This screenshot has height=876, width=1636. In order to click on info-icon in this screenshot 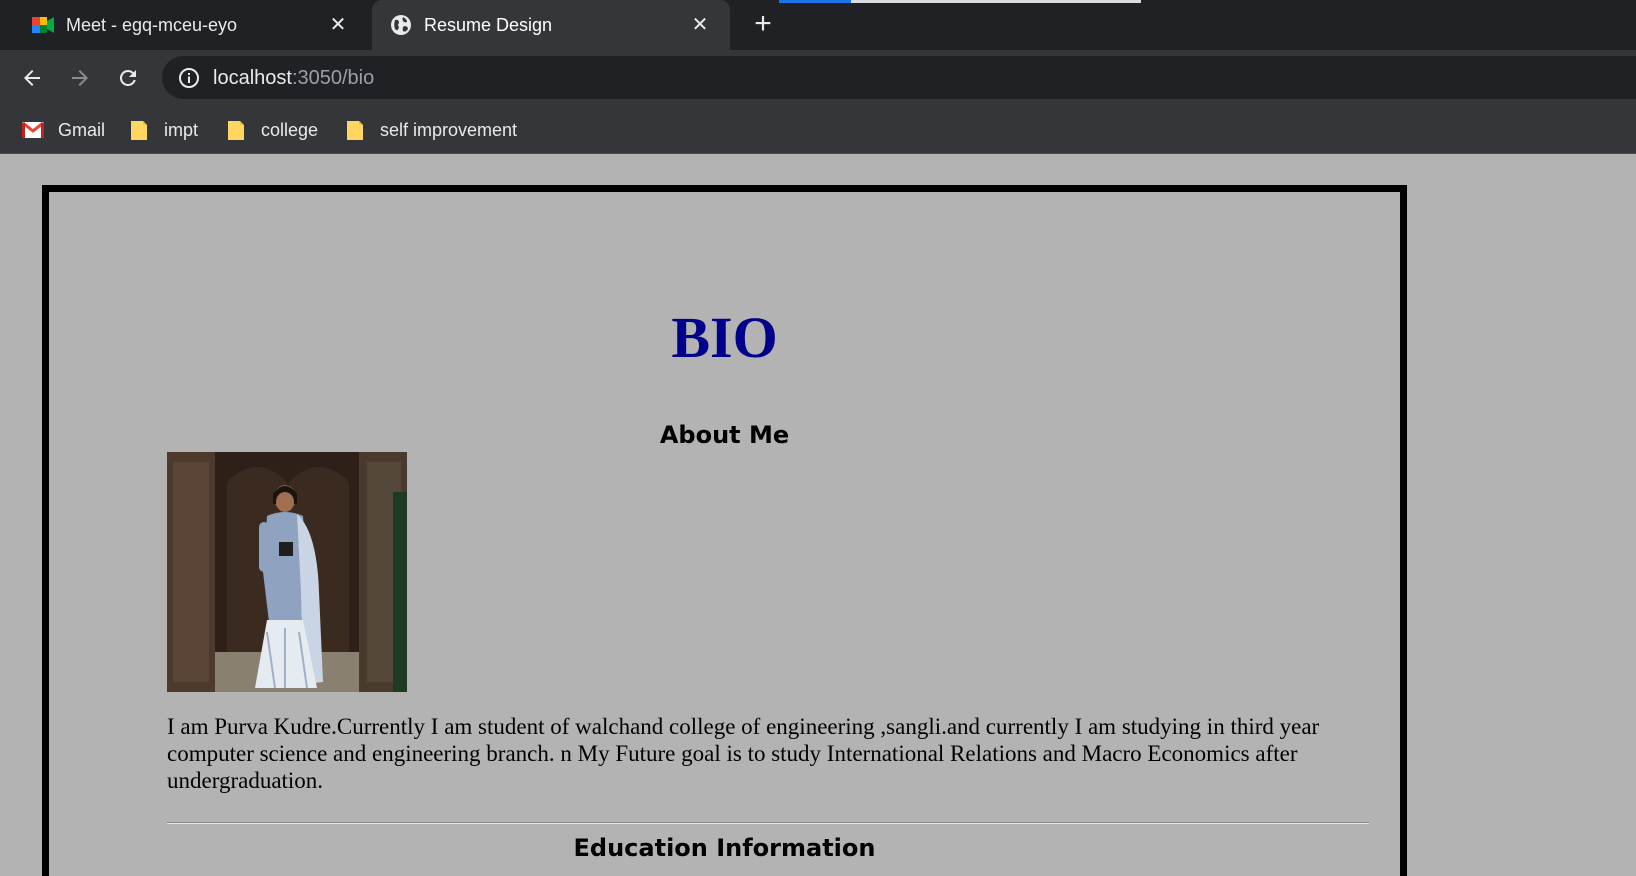, I will do `click(189, 78)`.